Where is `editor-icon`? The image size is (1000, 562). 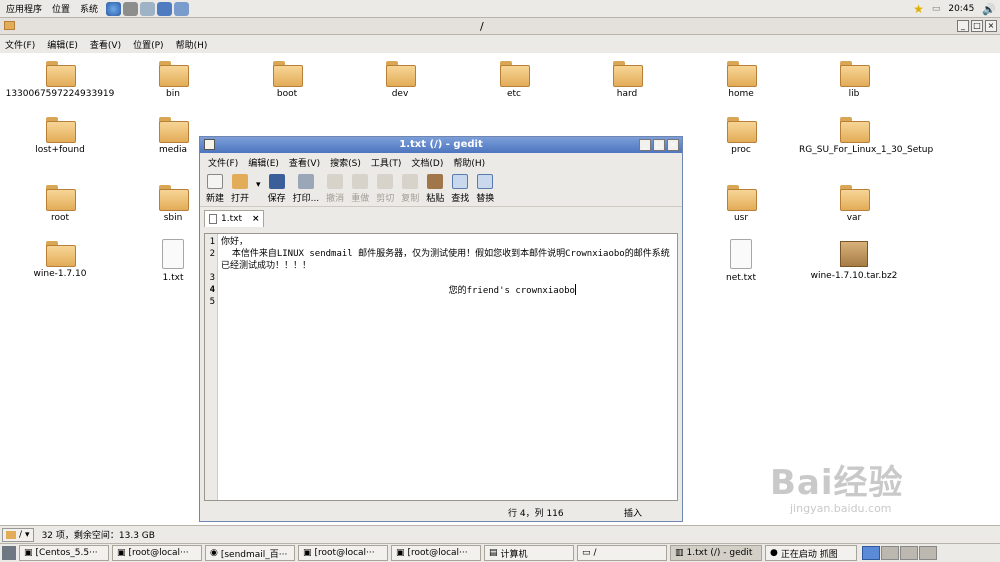 editor-icon is located at coordinates (148, 8).